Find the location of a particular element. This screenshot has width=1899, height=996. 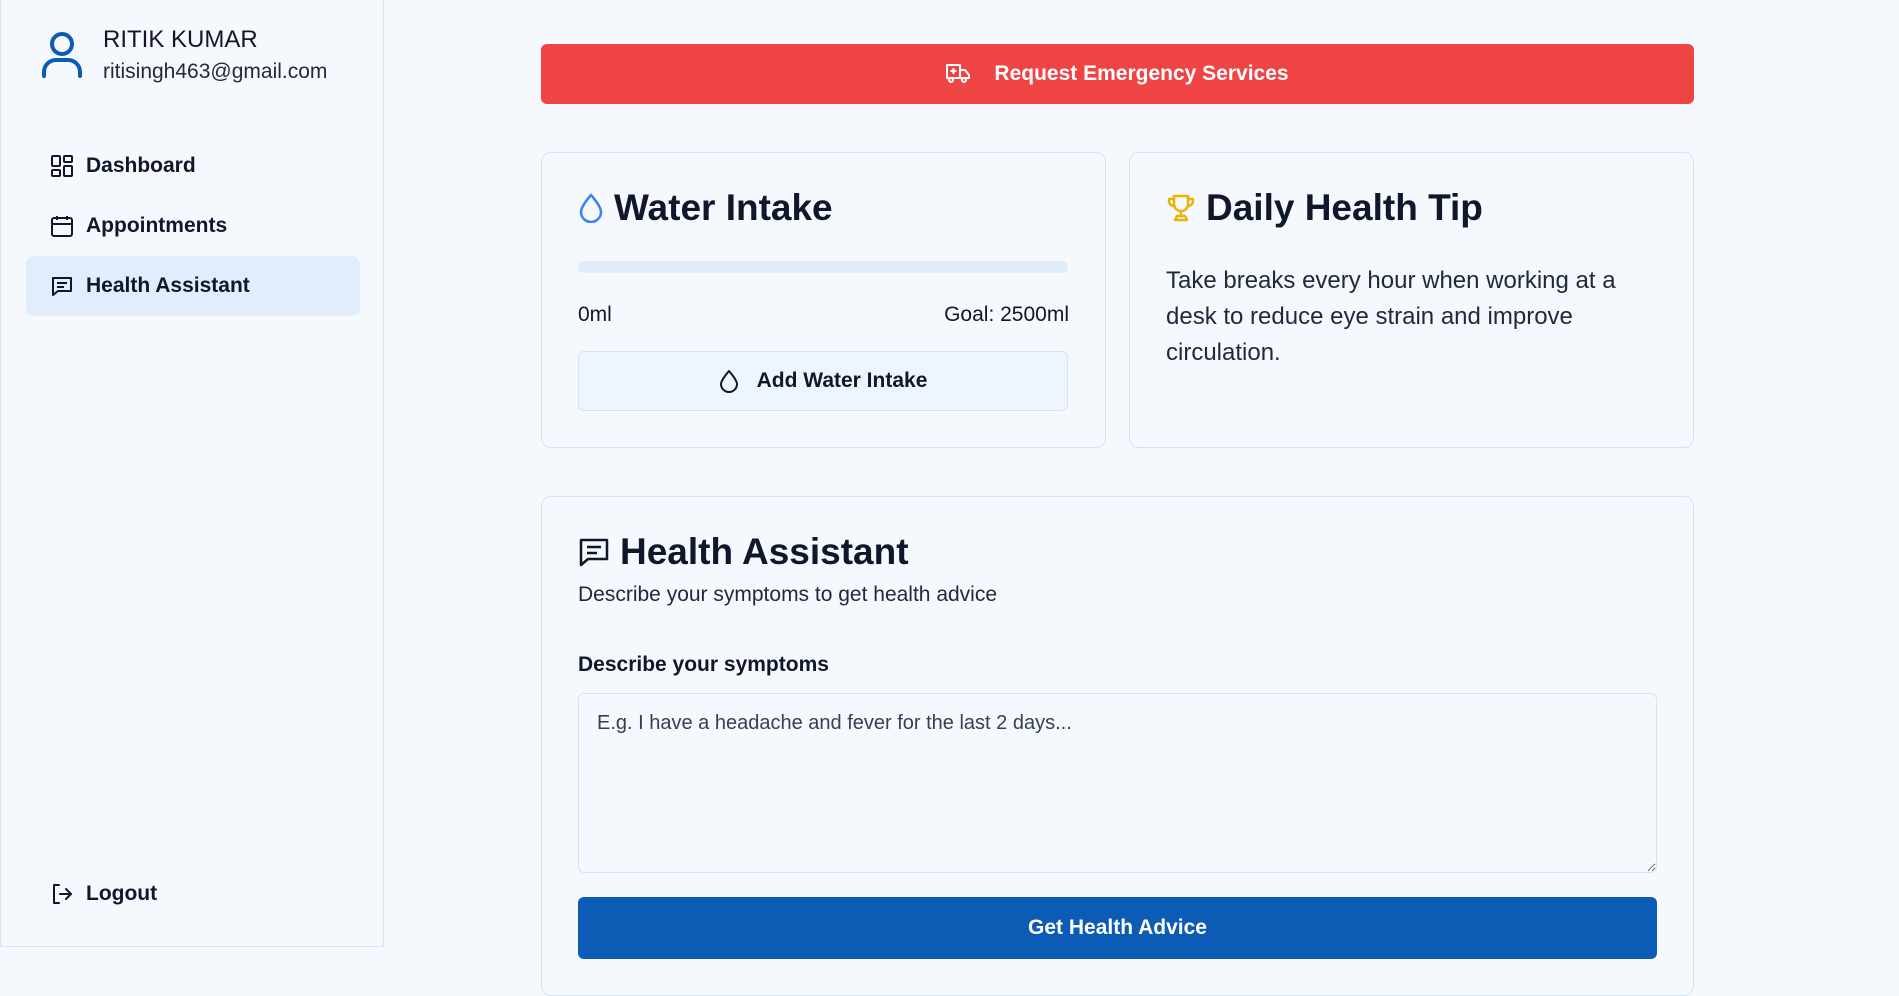

sidebar-item-health-assistant: Health Assistant is located at coordinates (193, 286).